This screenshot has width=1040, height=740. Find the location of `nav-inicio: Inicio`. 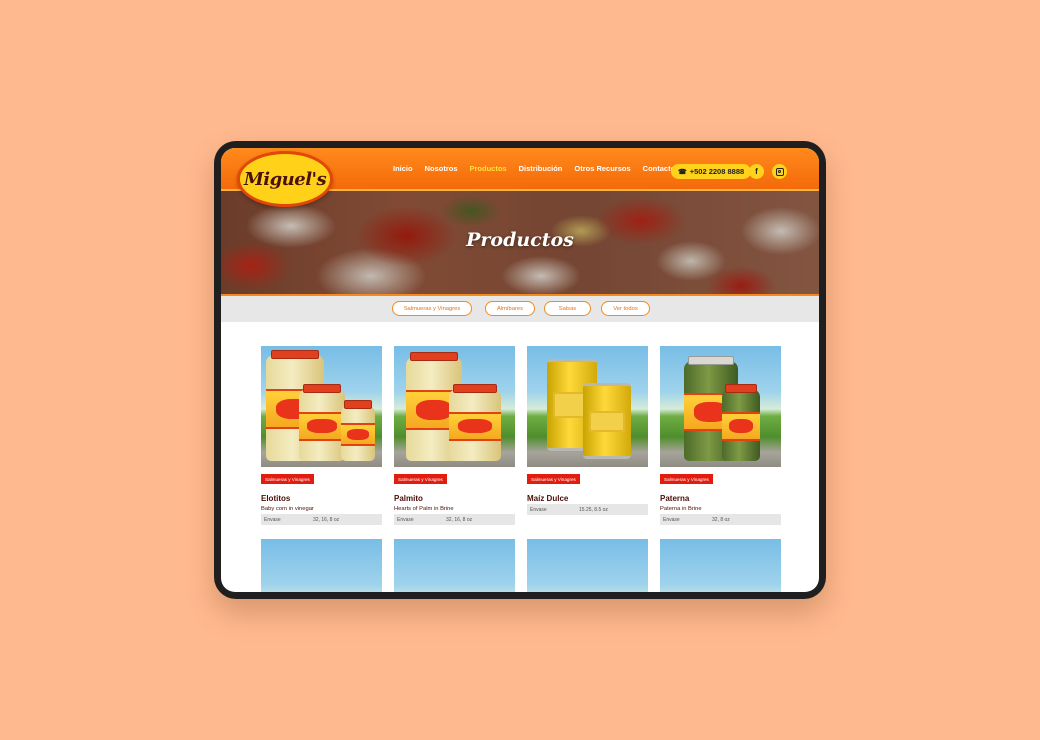

nav-inicio: Inicio is located at coordinates (403, 168).